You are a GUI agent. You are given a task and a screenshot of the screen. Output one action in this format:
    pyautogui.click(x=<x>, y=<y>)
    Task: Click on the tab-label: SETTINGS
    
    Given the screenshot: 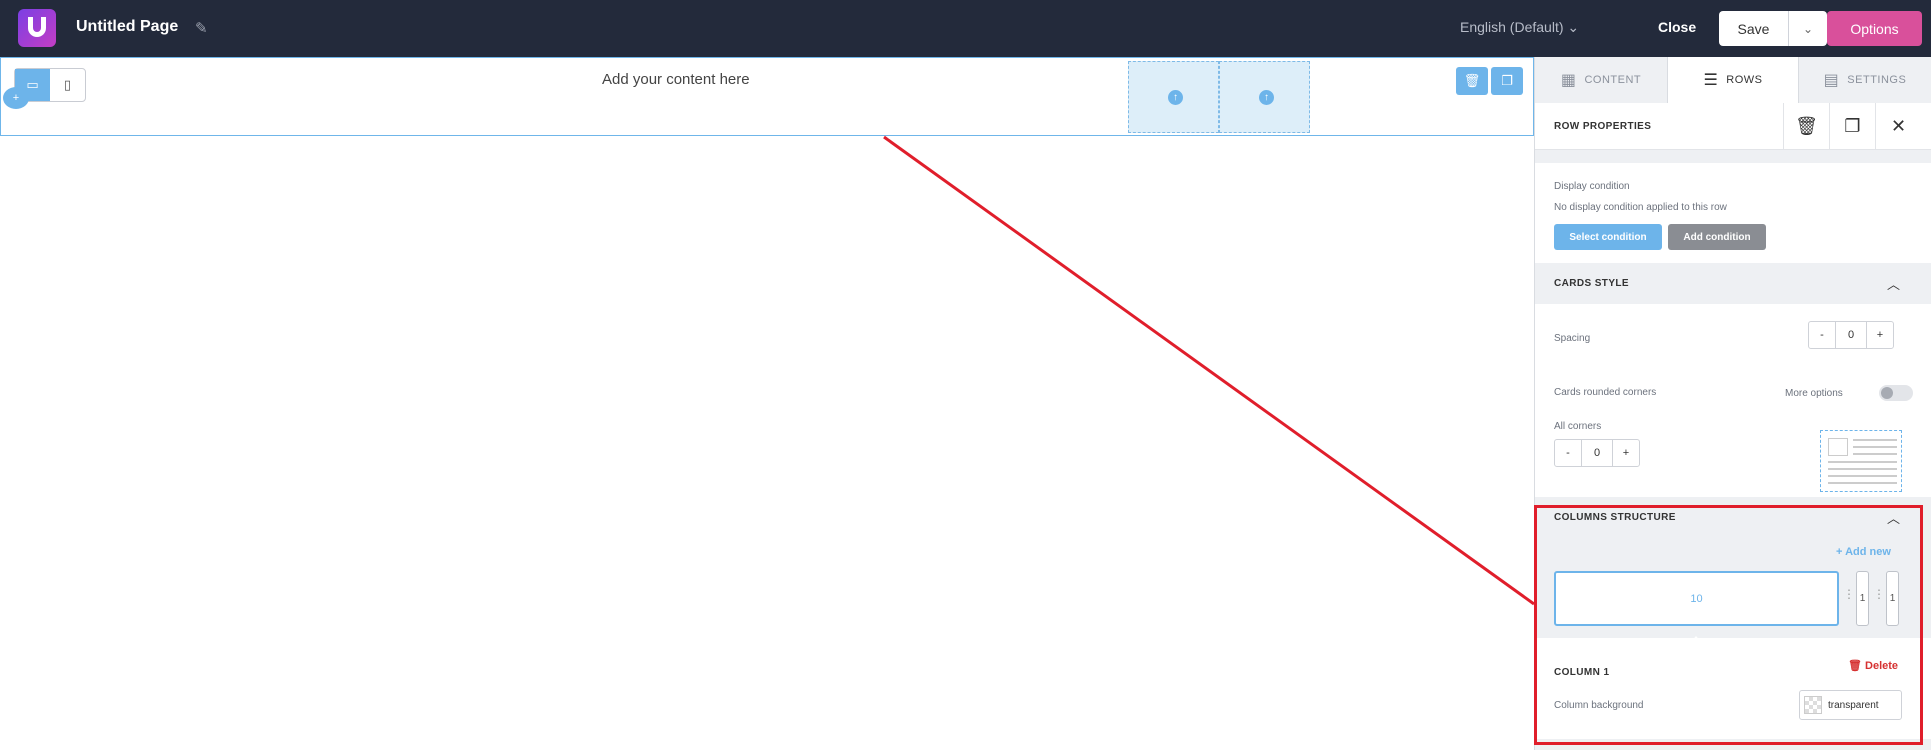 What is the action you would take?
    pyautogui.click(x=1877, y=80)
    